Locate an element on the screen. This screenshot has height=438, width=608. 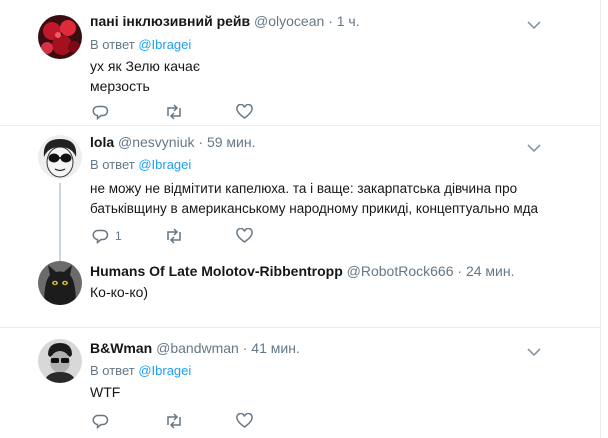
timestamp: 59 мин. is located at coordinates (231, 142).